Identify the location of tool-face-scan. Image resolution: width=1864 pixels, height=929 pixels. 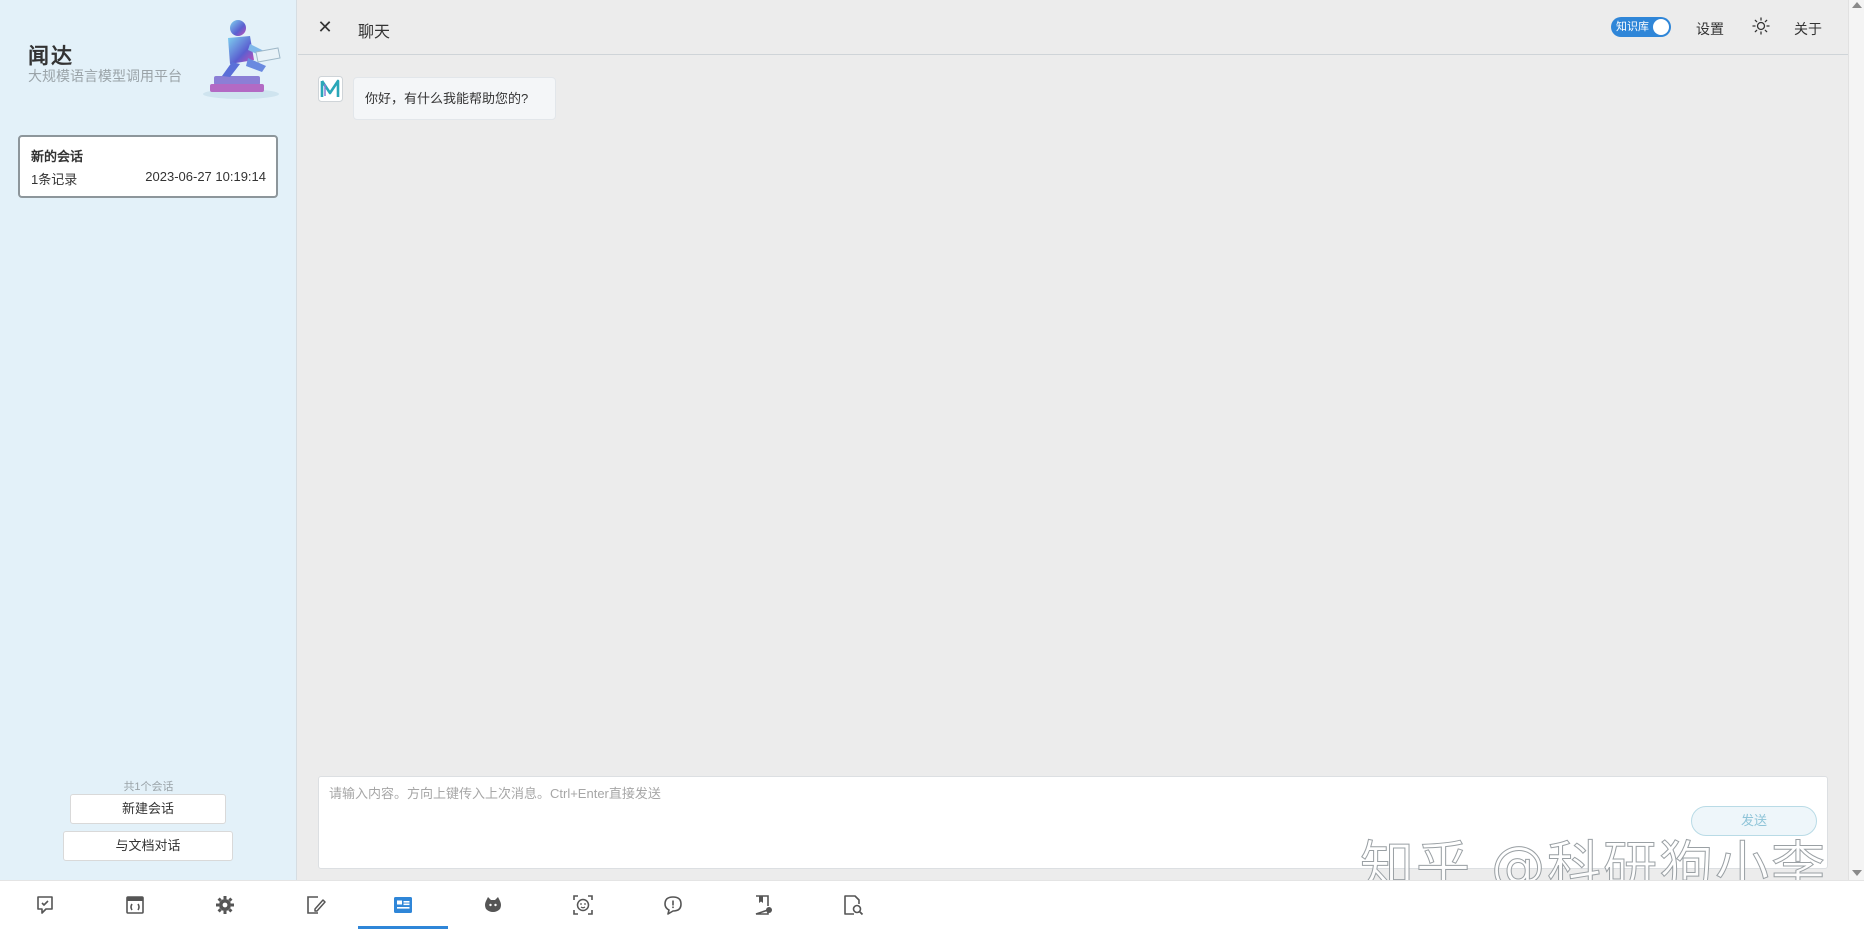
(583, 905).